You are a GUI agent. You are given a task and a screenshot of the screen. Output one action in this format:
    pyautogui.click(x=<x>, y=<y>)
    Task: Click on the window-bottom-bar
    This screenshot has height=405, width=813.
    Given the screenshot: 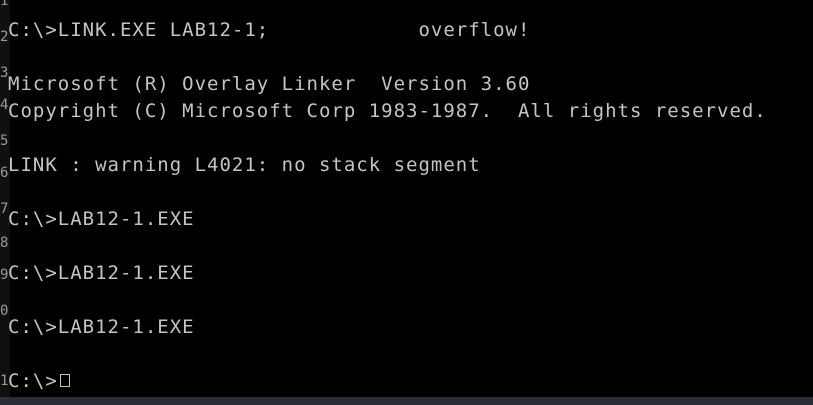 What is the action you would take?
    pyautogui.click(x=406, y=401)
    